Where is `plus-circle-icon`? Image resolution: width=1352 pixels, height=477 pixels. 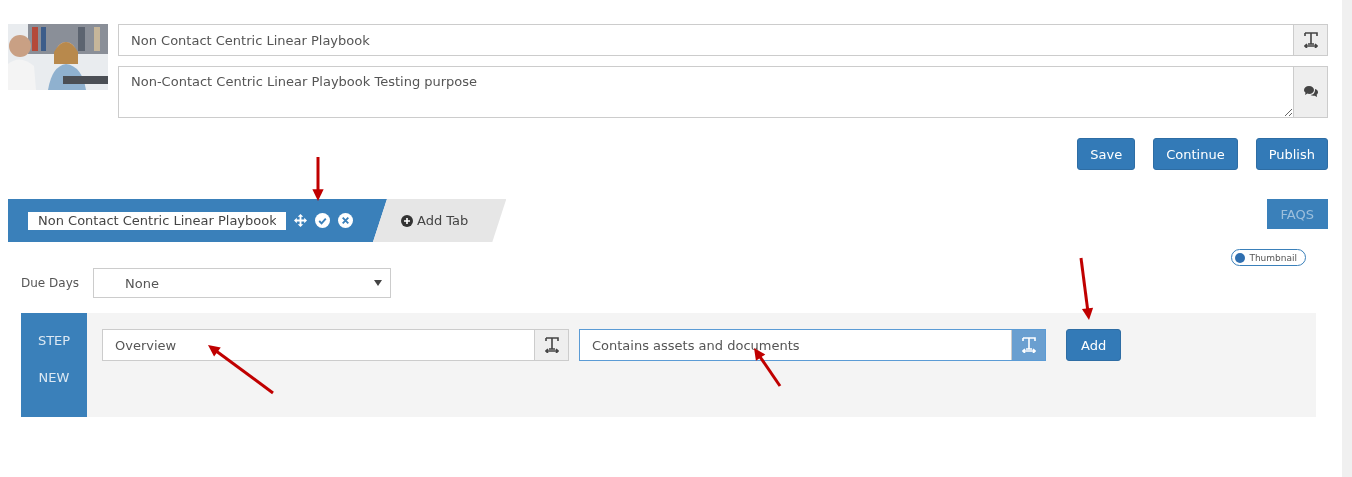
plus-circle-icon is located at coordinates (407, 220).